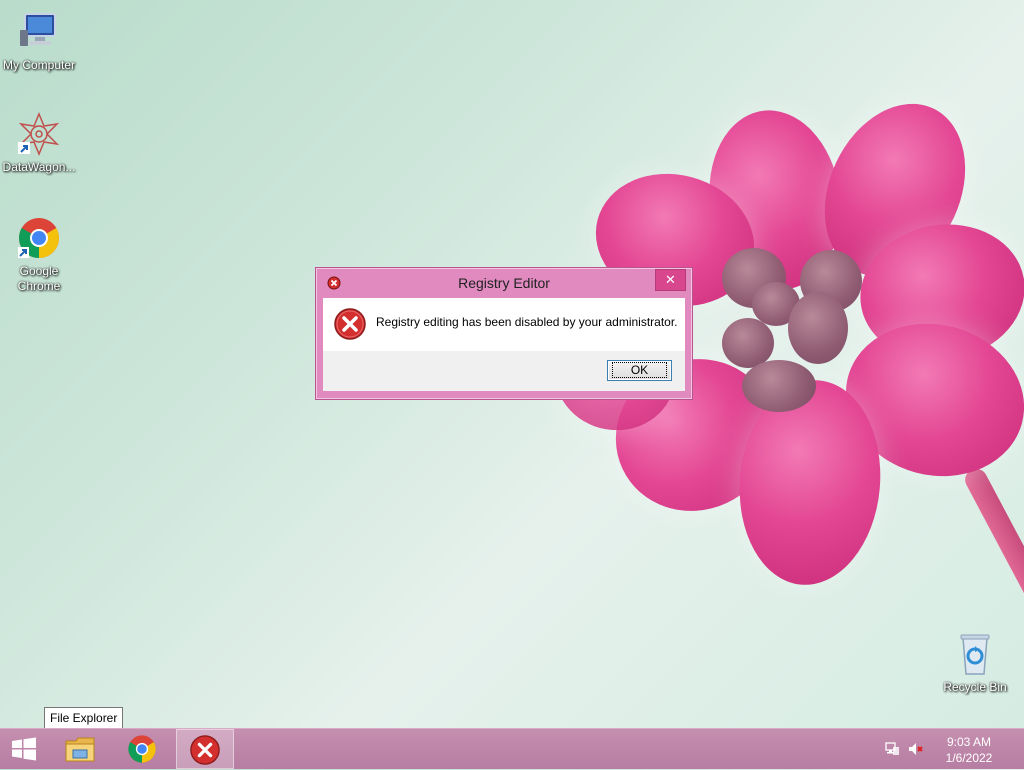  Describe the element at coordinates (39, 32) in the screenshot. I see `my-computer-icon` at that location.